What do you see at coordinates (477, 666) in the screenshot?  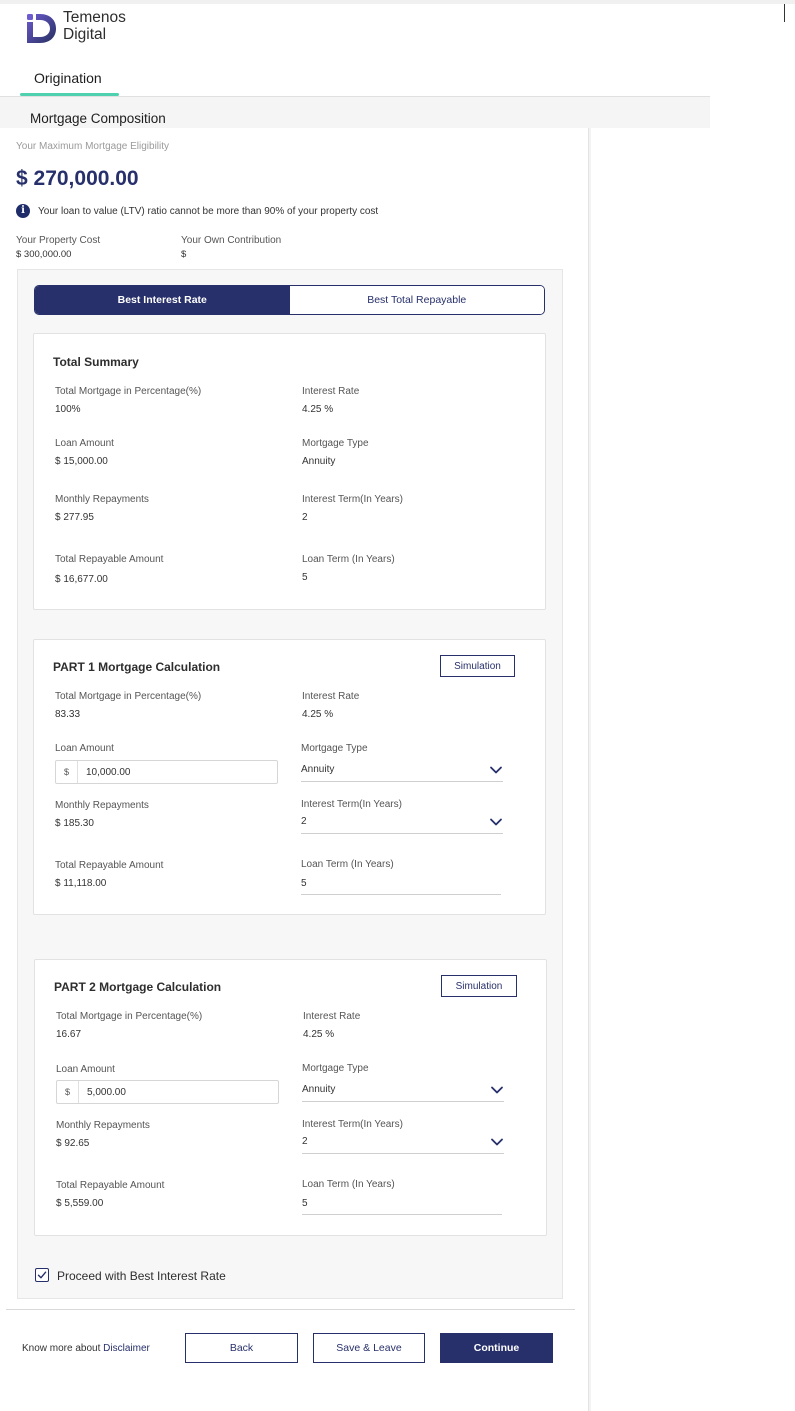 I see `part1-simulation-button: Simulation` at bounding box center [477, 666].